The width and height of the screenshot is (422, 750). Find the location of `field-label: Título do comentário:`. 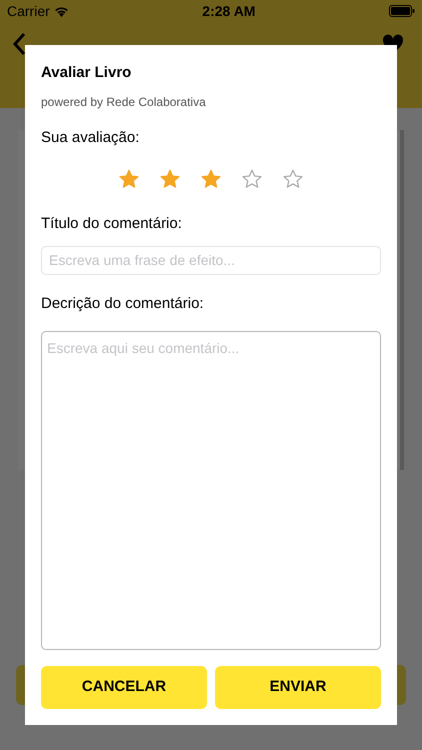

field-label: Título do comentário: is located at coordinates (112, 224).